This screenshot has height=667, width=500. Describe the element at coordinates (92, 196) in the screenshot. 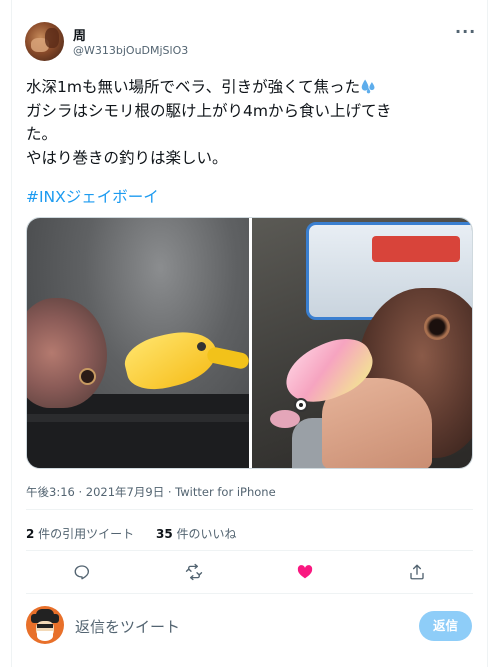

I see `hashtag-link: #INXジェイボーイ` at that location.